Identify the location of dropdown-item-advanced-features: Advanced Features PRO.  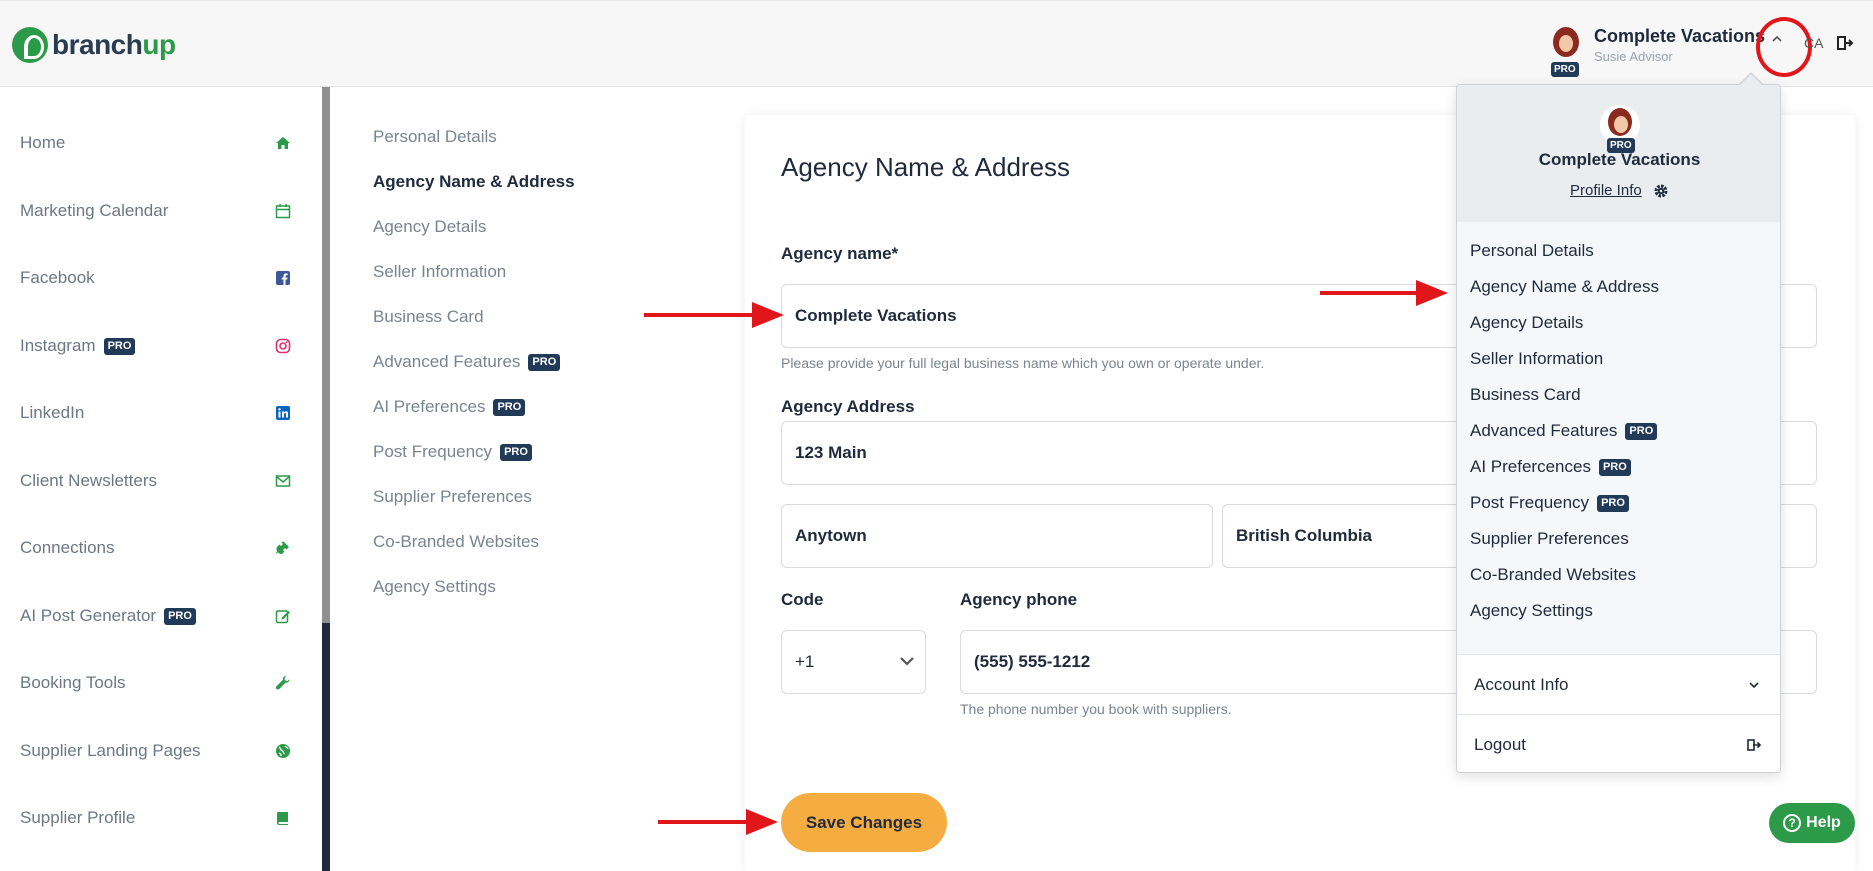
(1564, 431).